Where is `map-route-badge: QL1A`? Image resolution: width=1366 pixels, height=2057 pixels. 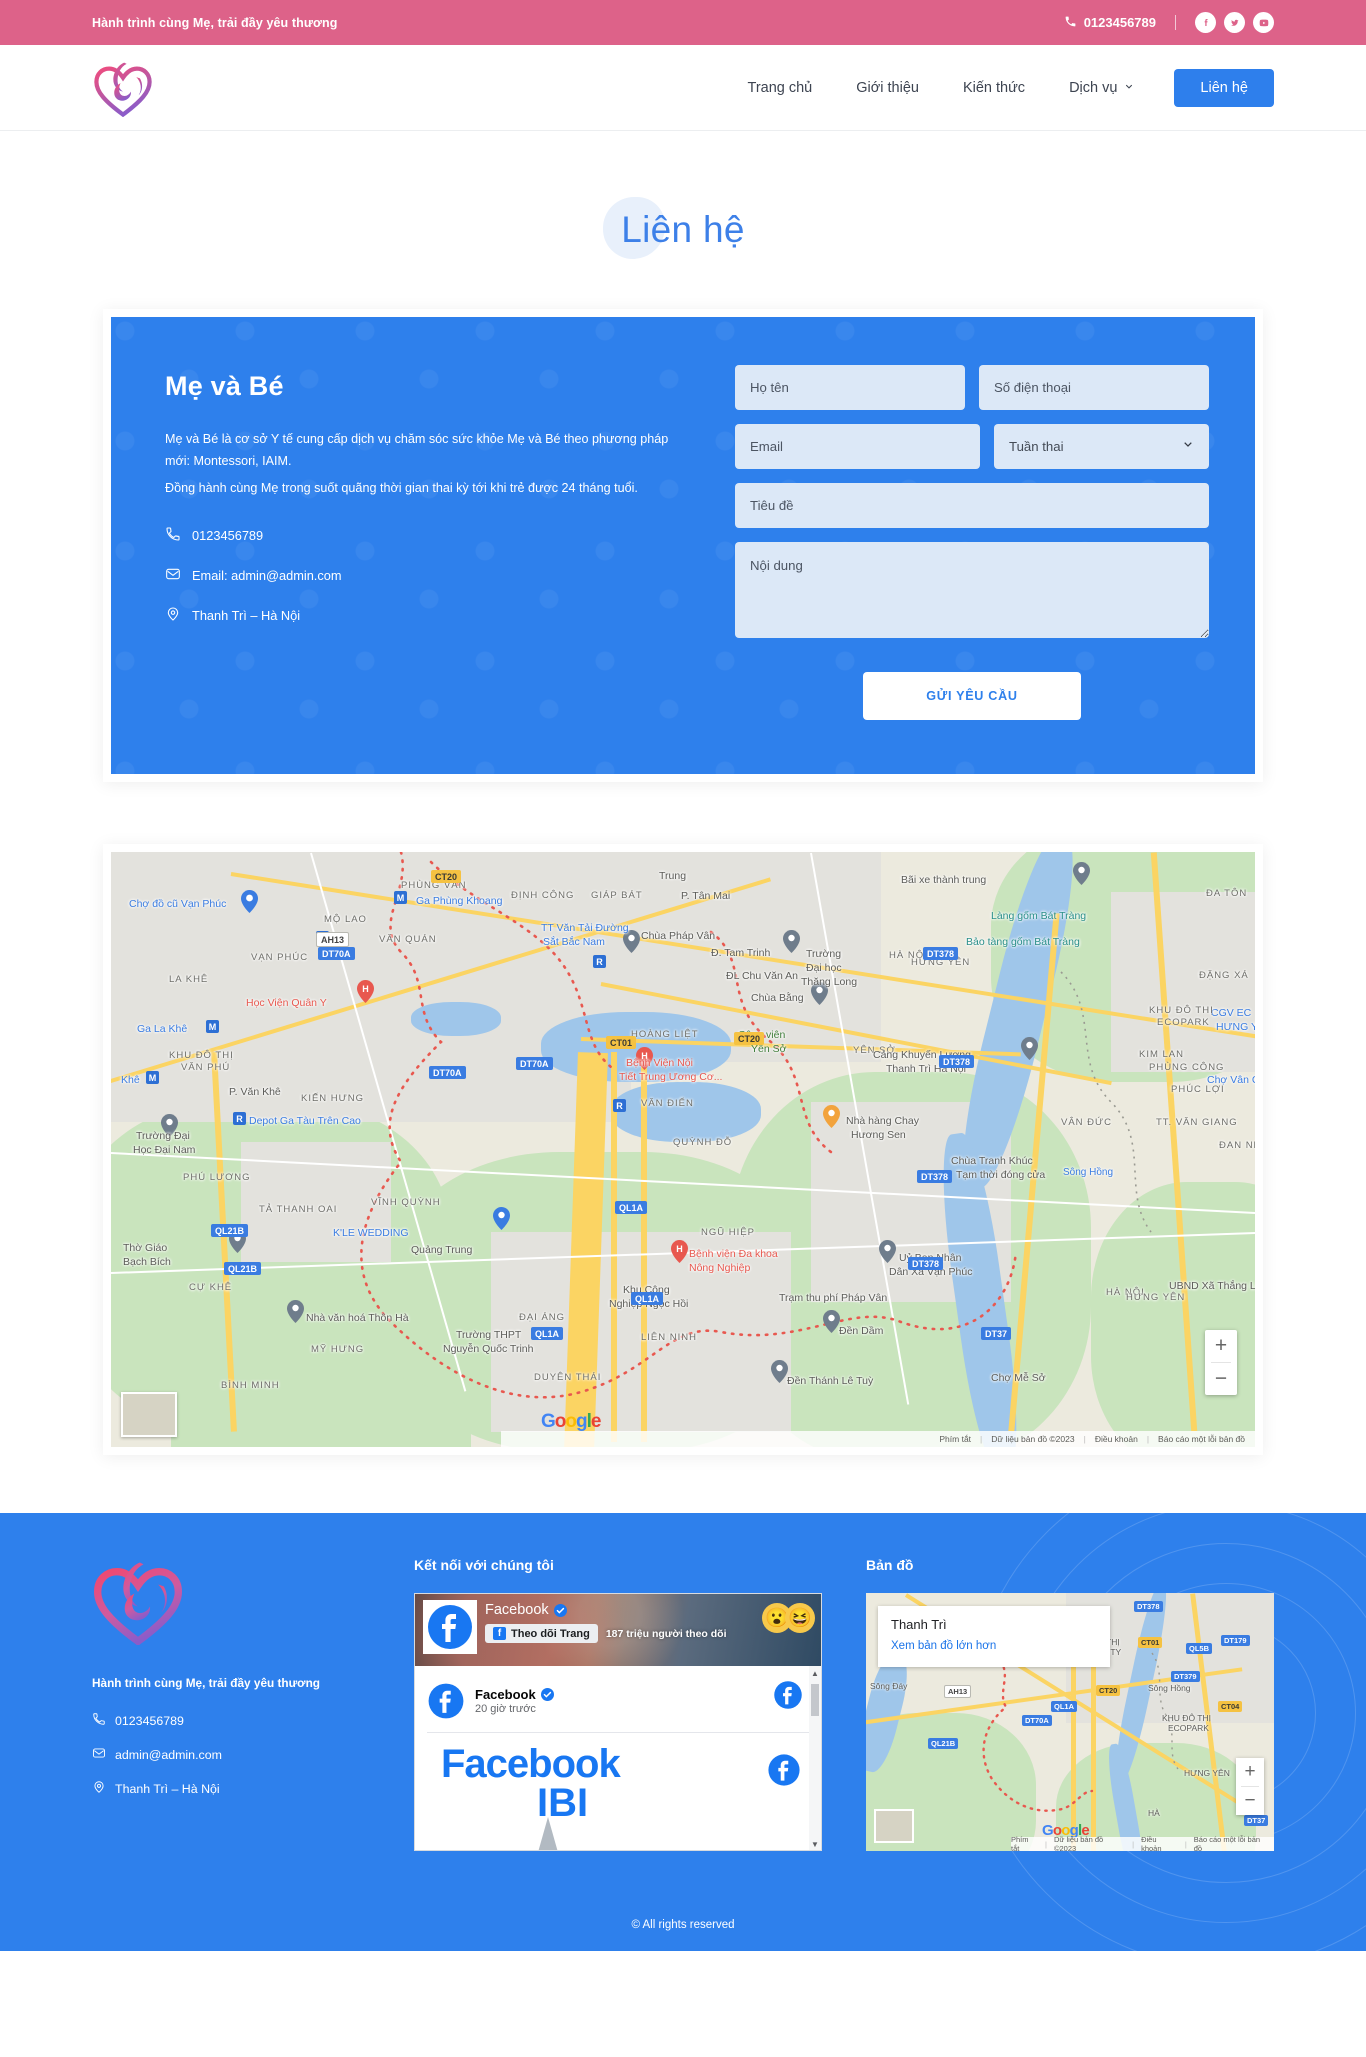
map-route-badge: QL1A is located at coordinates (647, 1298).